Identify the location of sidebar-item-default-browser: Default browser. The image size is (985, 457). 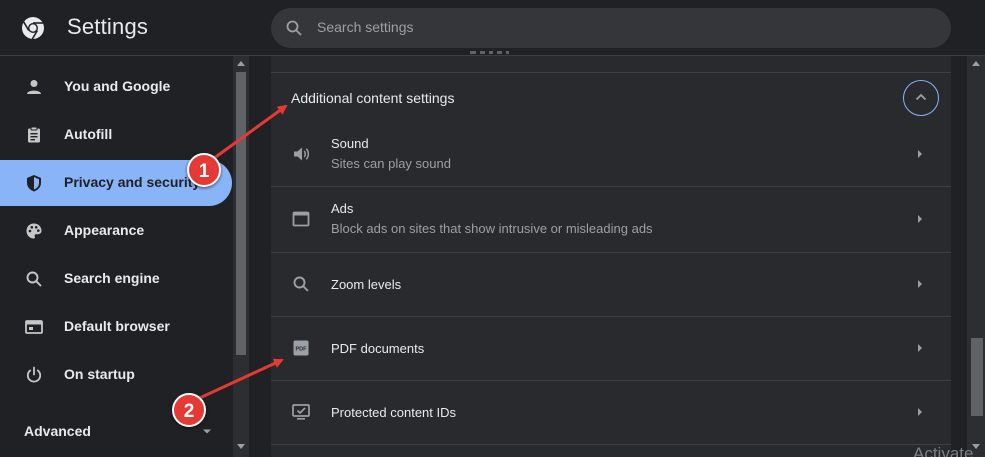
(116, 327).